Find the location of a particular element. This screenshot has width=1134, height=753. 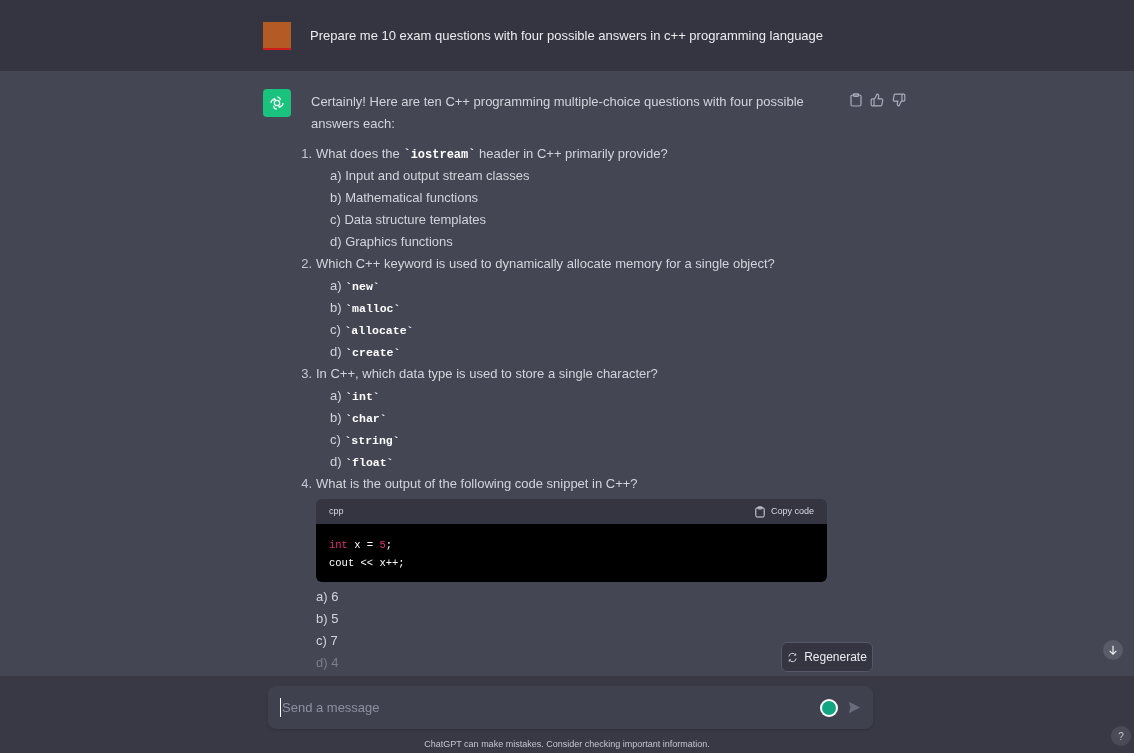

user-message: Prepare me 10 exam questions with four possible answers in c++ programming language is located at coordinates (567, 35).